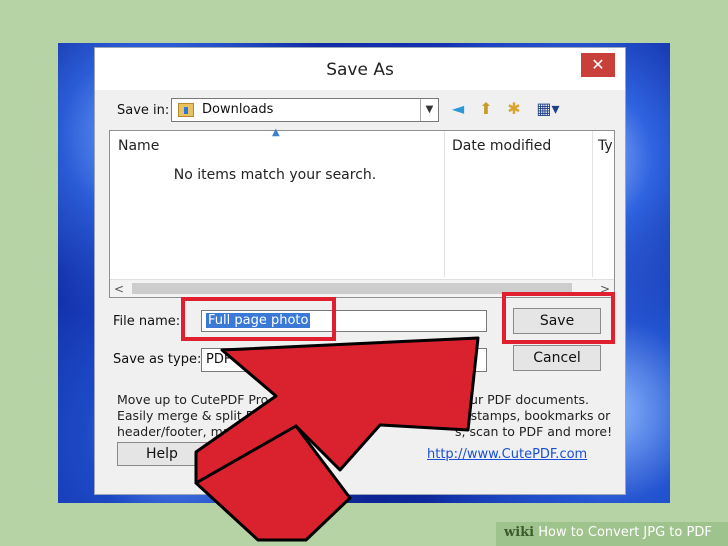 The image size is (728, 546). What do you see at coordinates (519, 532) in the screenshot?
I see `footer-wiki-logo: wiki` at bounding box center [519, 532].